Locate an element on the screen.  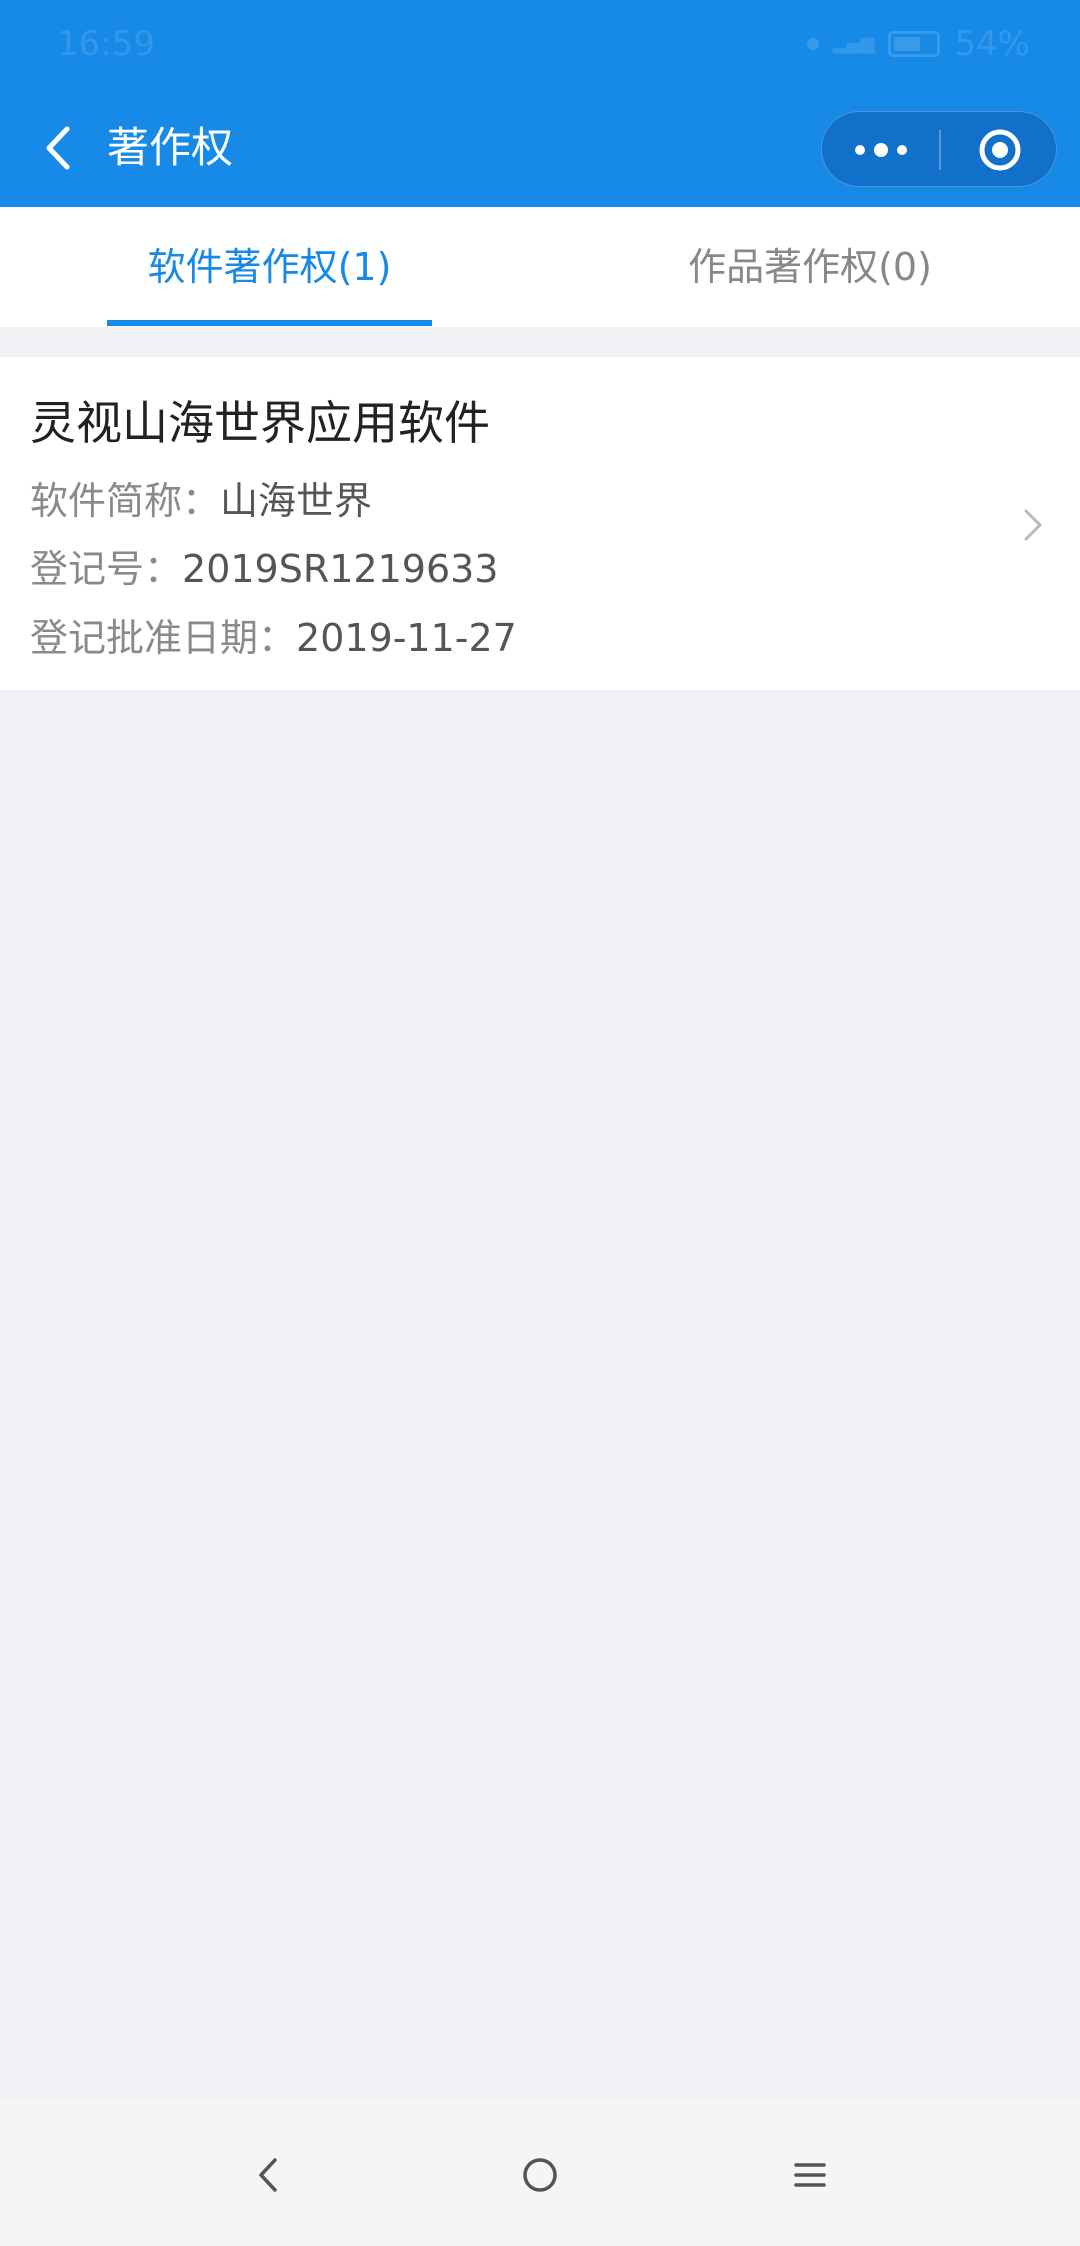
target-close-icon is located at coordinates (999, 150).